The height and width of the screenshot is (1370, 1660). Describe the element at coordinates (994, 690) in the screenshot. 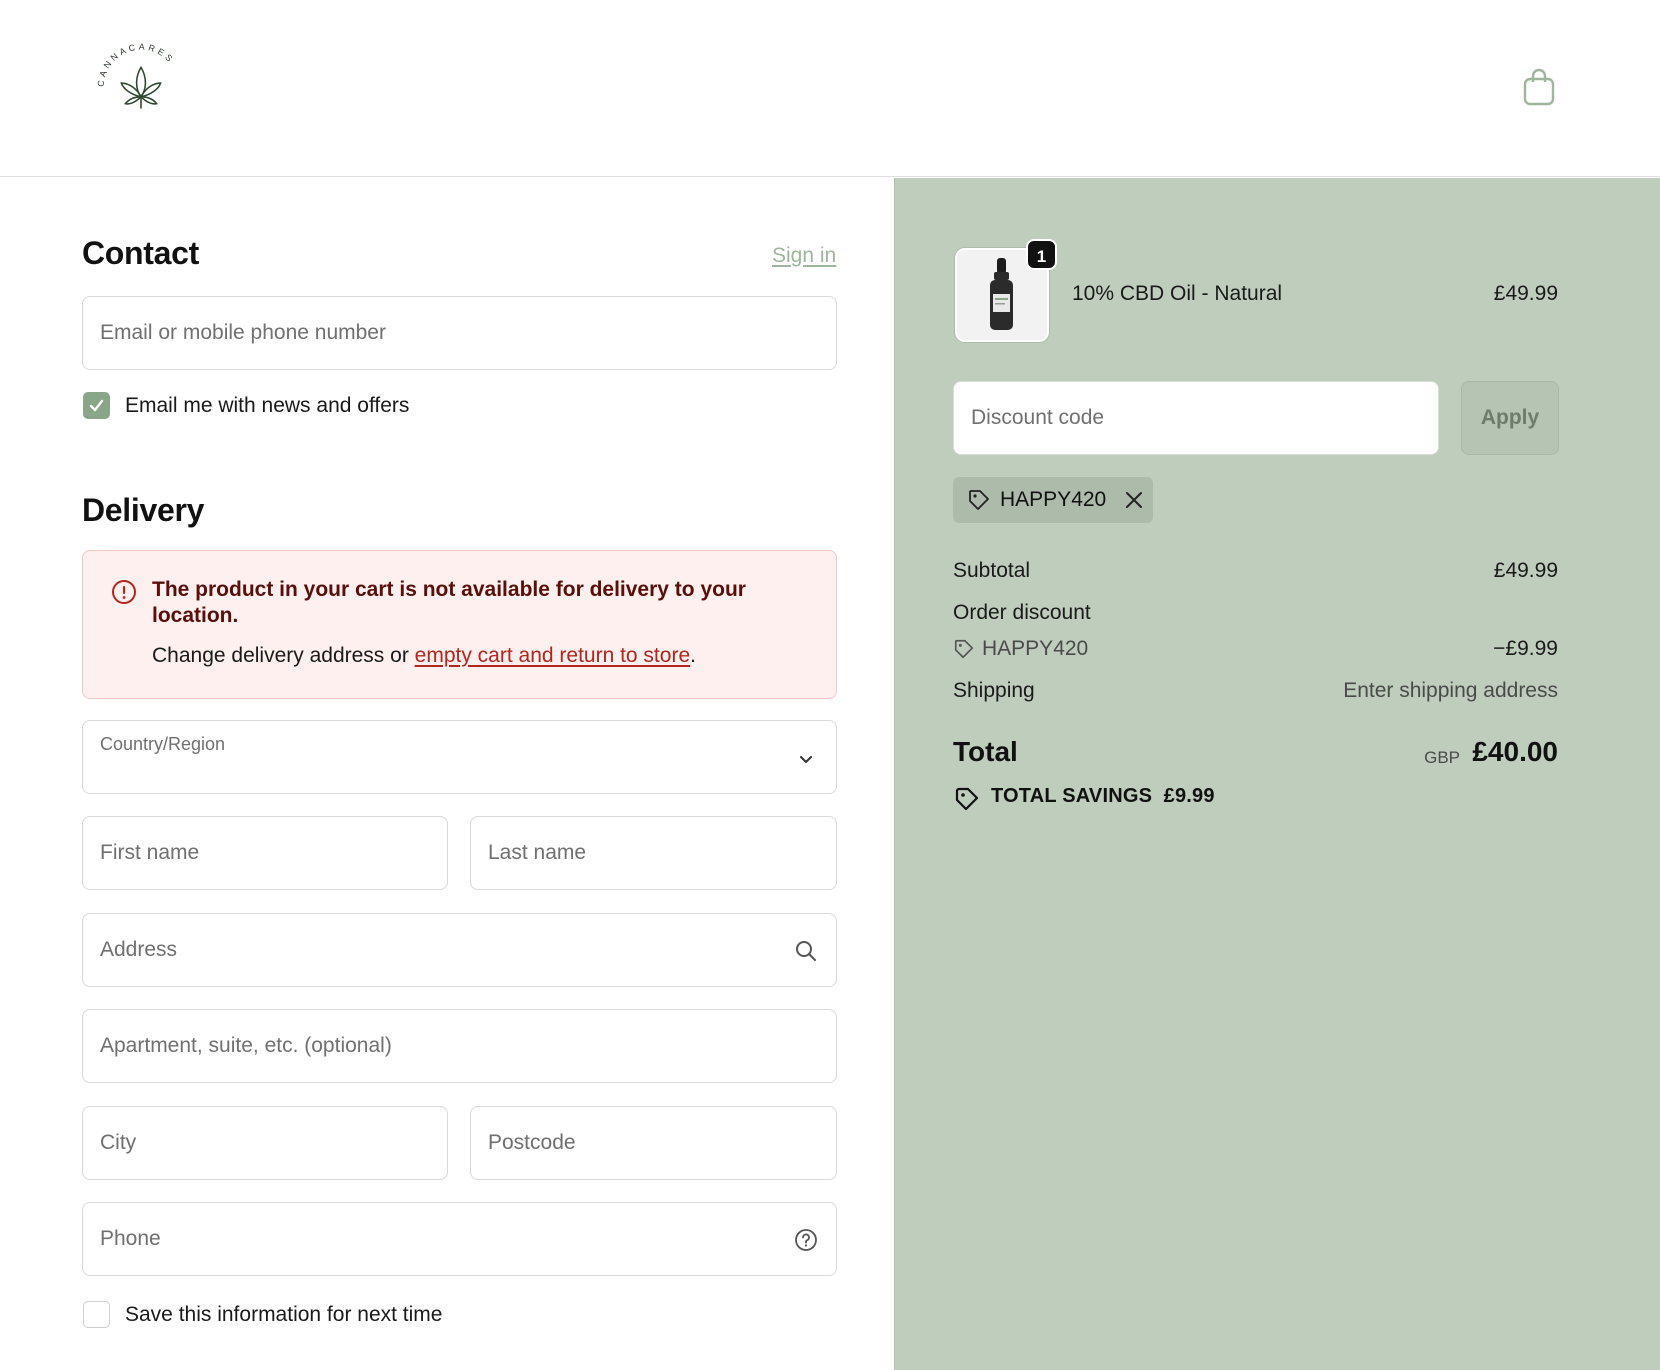

I see `shipping-label: Shipping` at that location.